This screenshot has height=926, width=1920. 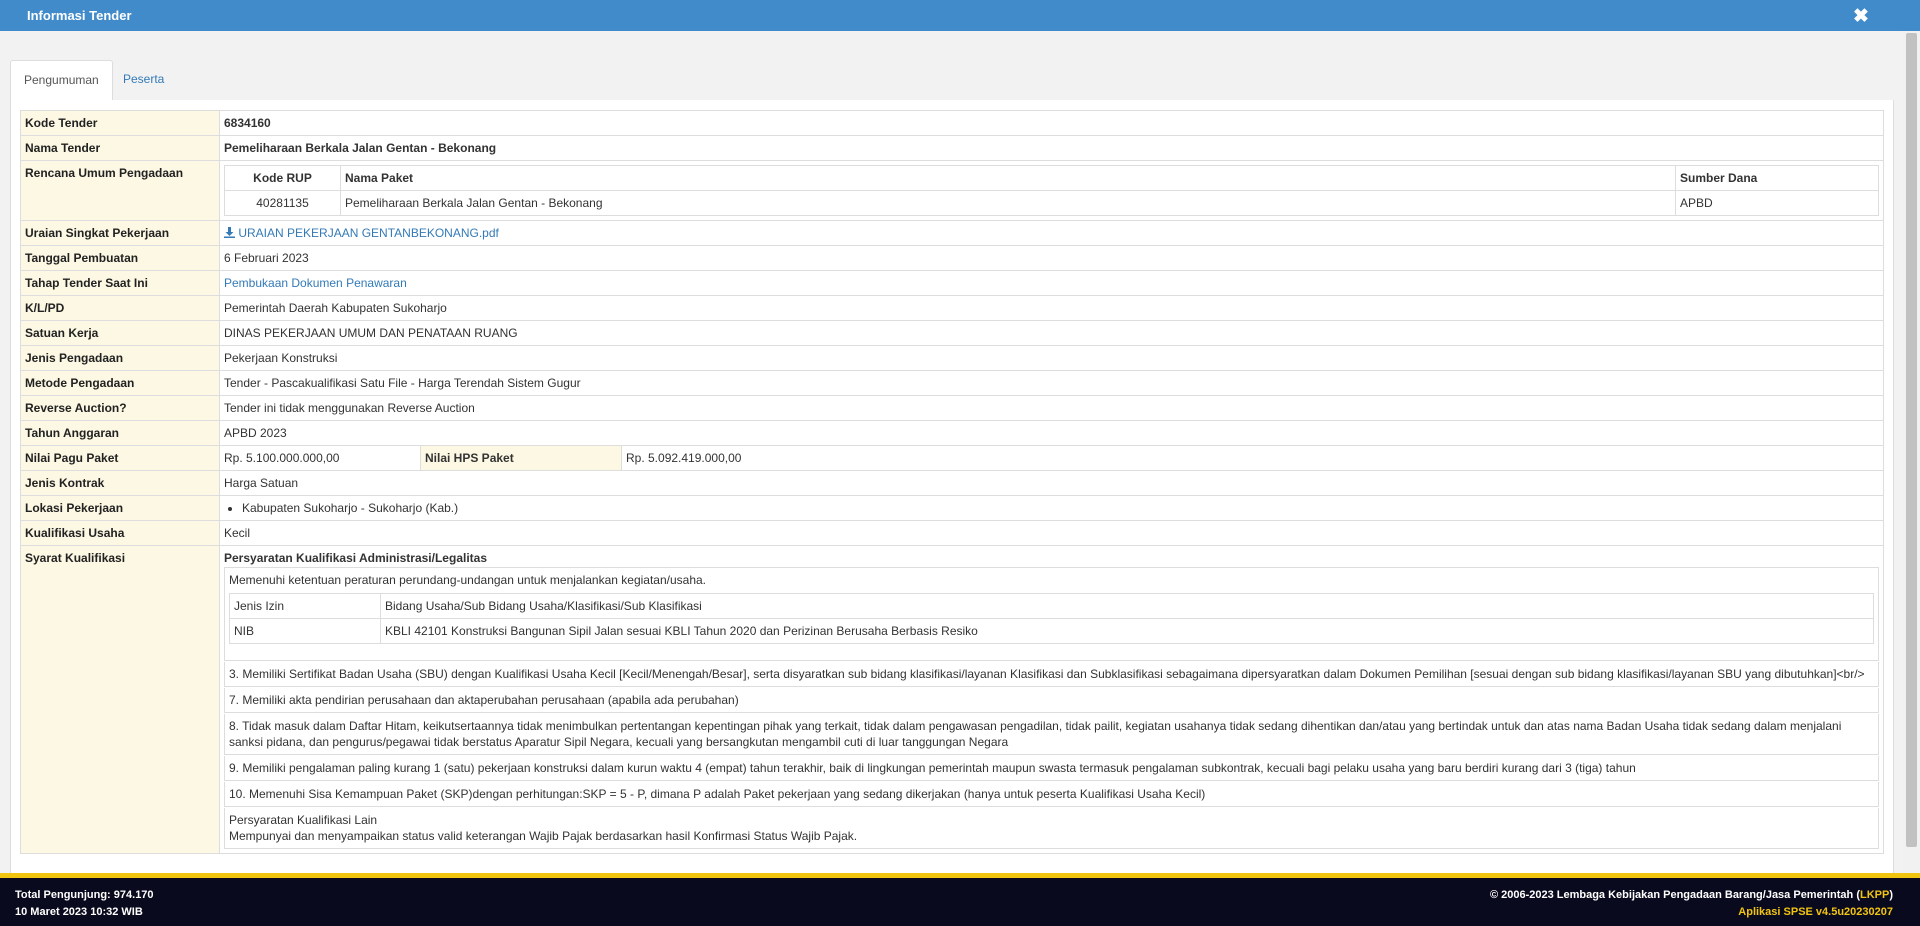 I want to click on row-kualifikasi-usaha: Kualifikasi Usaha Kecil, so click(x=952, y=533).